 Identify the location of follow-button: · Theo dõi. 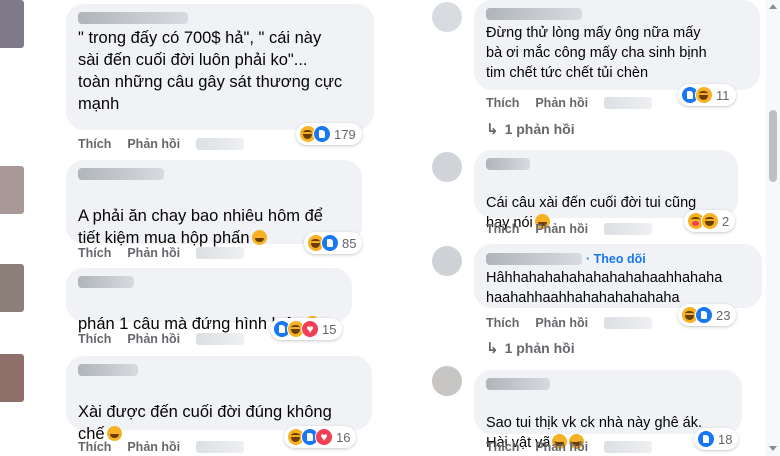
(616, 259).